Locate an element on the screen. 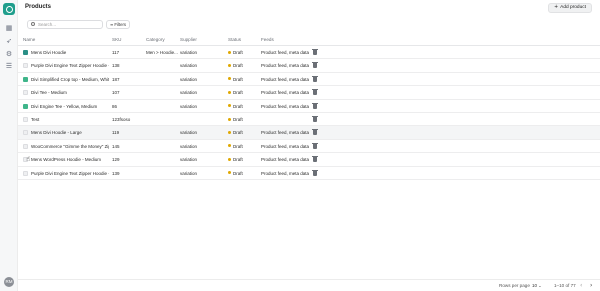  rss-icon: ☰ is located at coordinates (9, 66).